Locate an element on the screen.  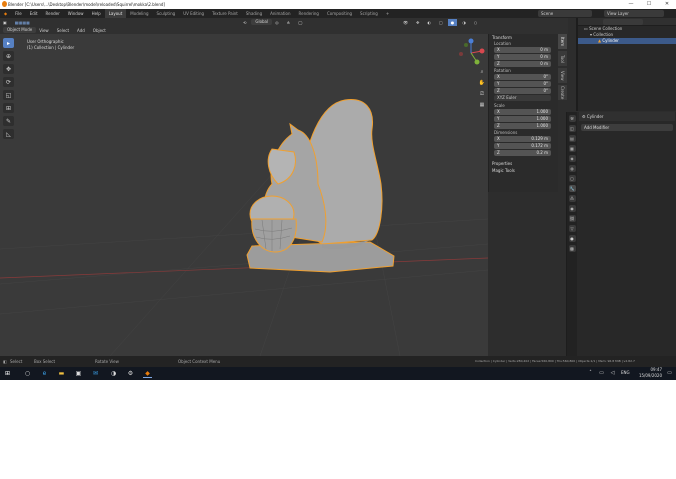
shading-rendered-icon: ○ is located at coordinates (476, 22).